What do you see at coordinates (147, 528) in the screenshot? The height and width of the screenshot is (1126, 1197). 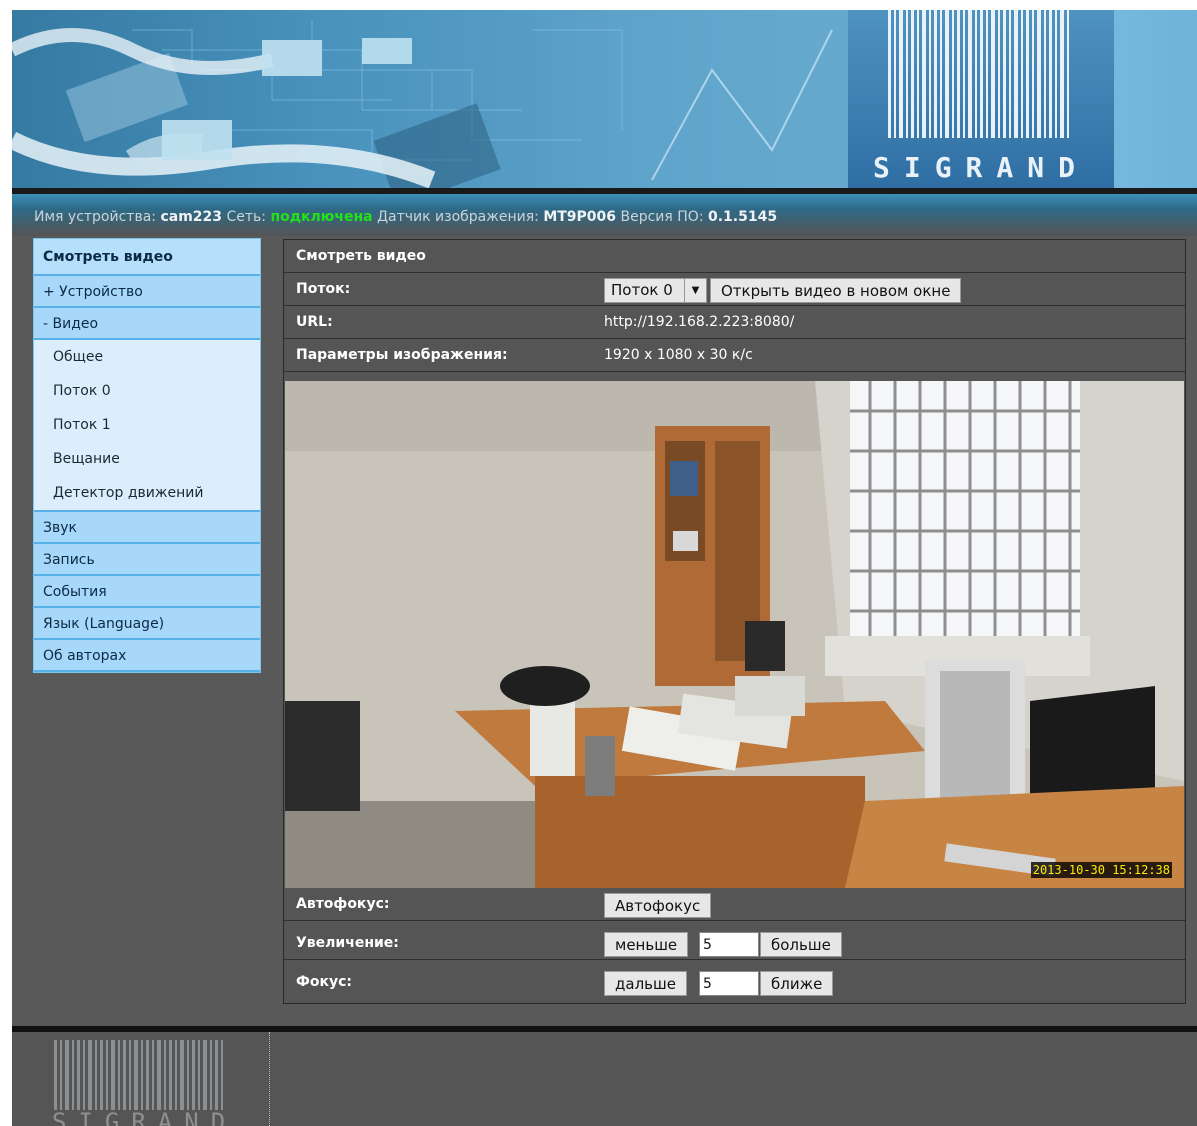 I see `nav-item-sound: Звук` at bounding box center [147, 528].